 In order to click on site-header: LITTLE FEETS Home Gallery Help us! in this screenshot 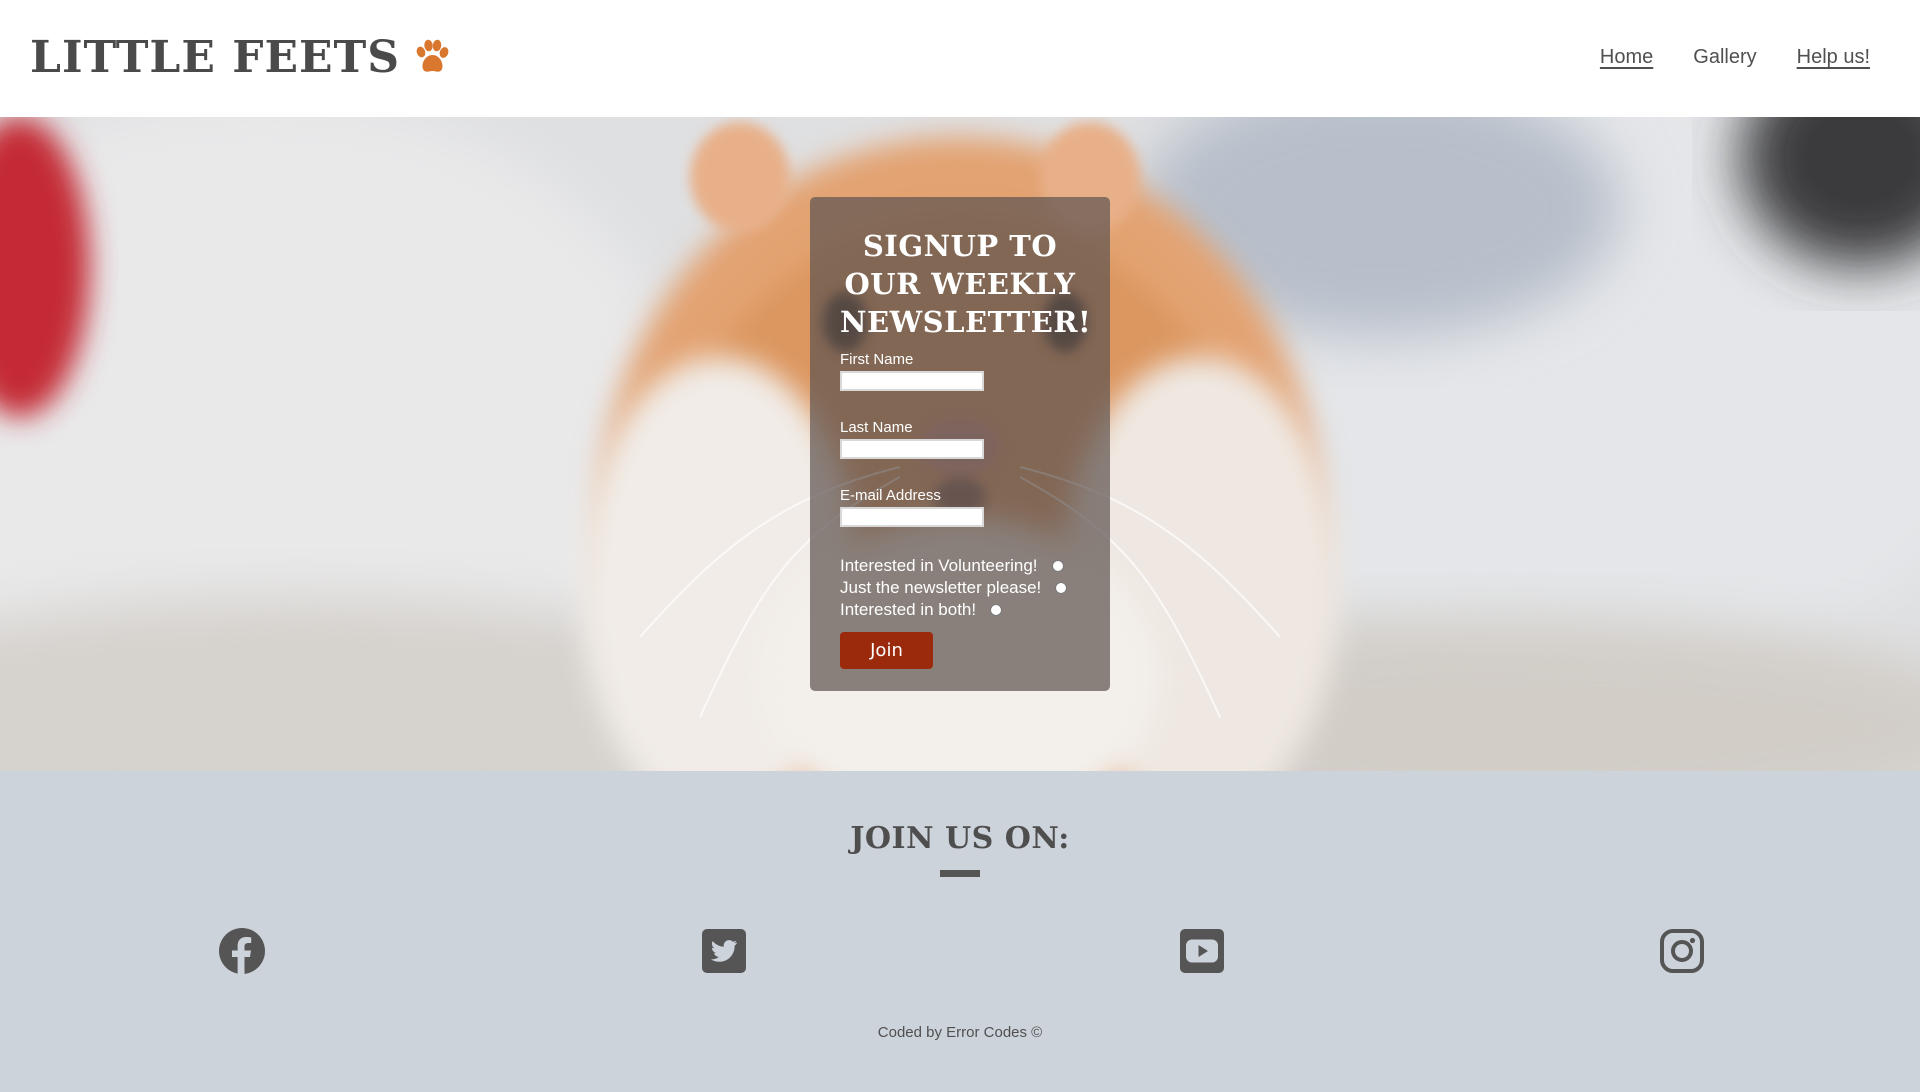, I will do `click(960, 58)`.